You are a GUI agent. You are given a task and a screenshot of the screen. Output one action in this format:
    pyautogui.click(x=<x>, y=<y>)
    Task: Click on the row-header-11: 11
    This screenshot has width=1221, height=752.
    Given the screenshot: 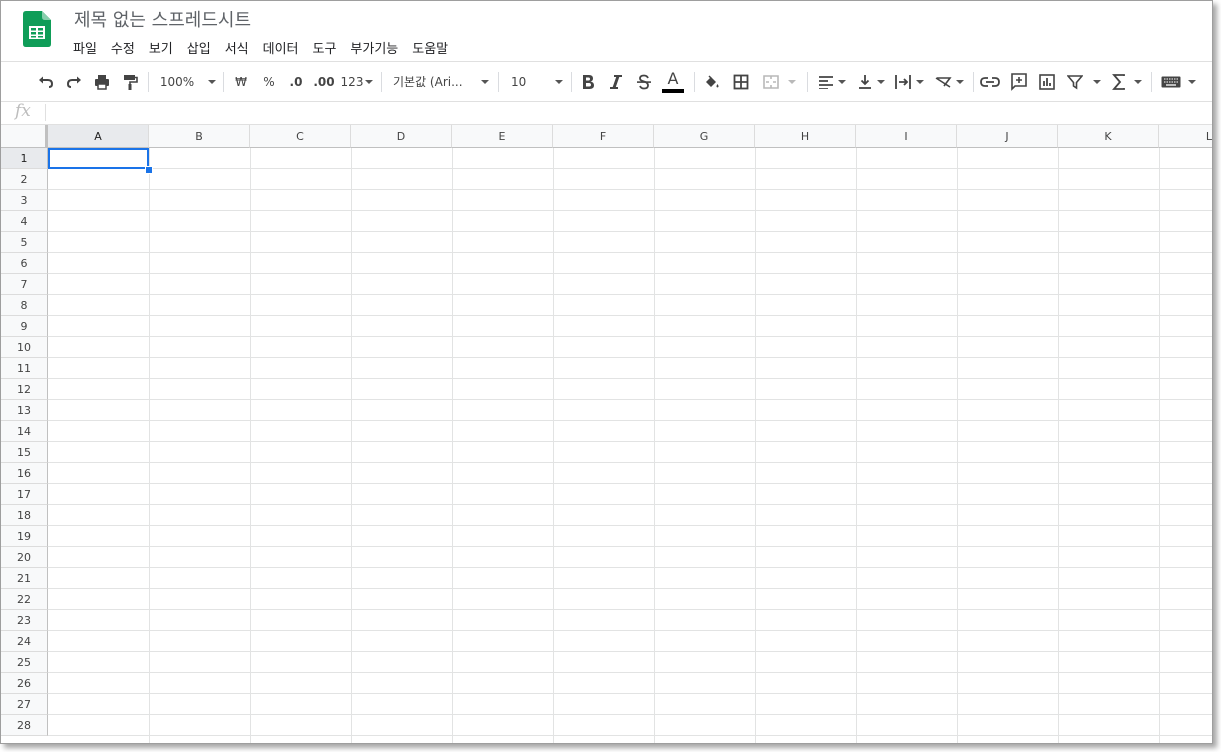 What is the action you would take?
    pyautogui.click(x=24, y=368)
    